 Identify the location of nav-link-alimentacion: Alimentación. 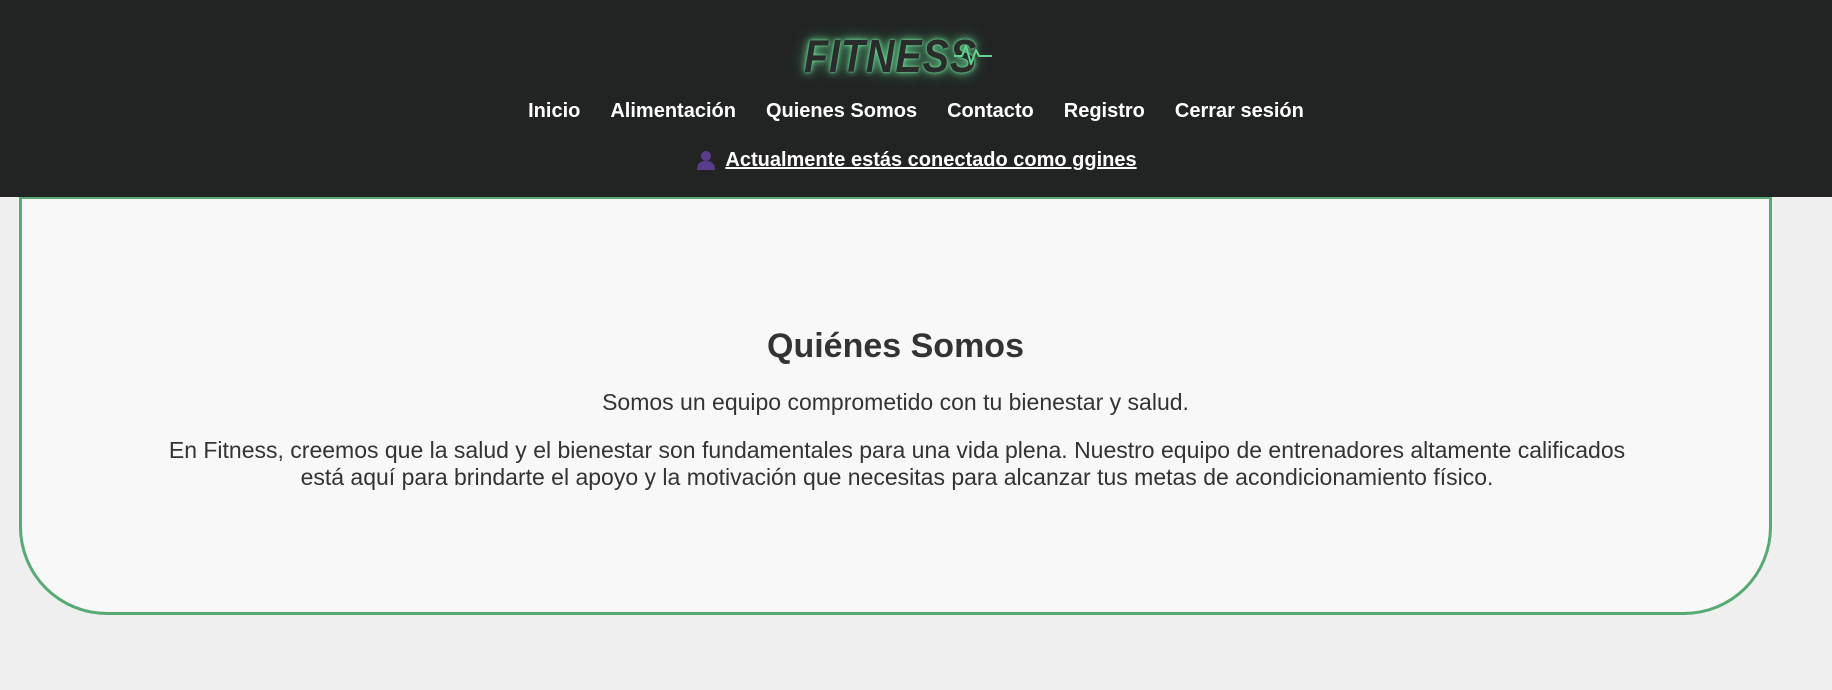
(673, 111).